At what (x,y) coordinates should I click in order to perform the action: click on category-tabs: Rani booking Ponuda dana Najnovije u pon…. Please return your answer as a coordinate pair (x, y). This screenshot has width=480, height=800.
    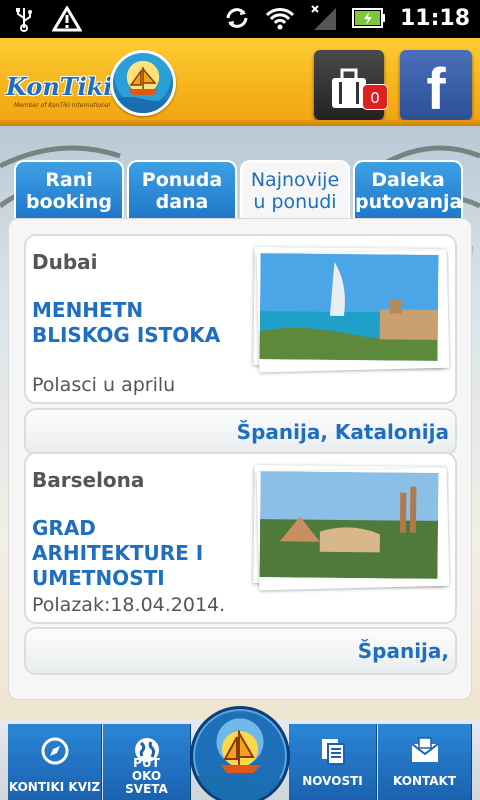
    Looking at the image, I should click on (240, 190).